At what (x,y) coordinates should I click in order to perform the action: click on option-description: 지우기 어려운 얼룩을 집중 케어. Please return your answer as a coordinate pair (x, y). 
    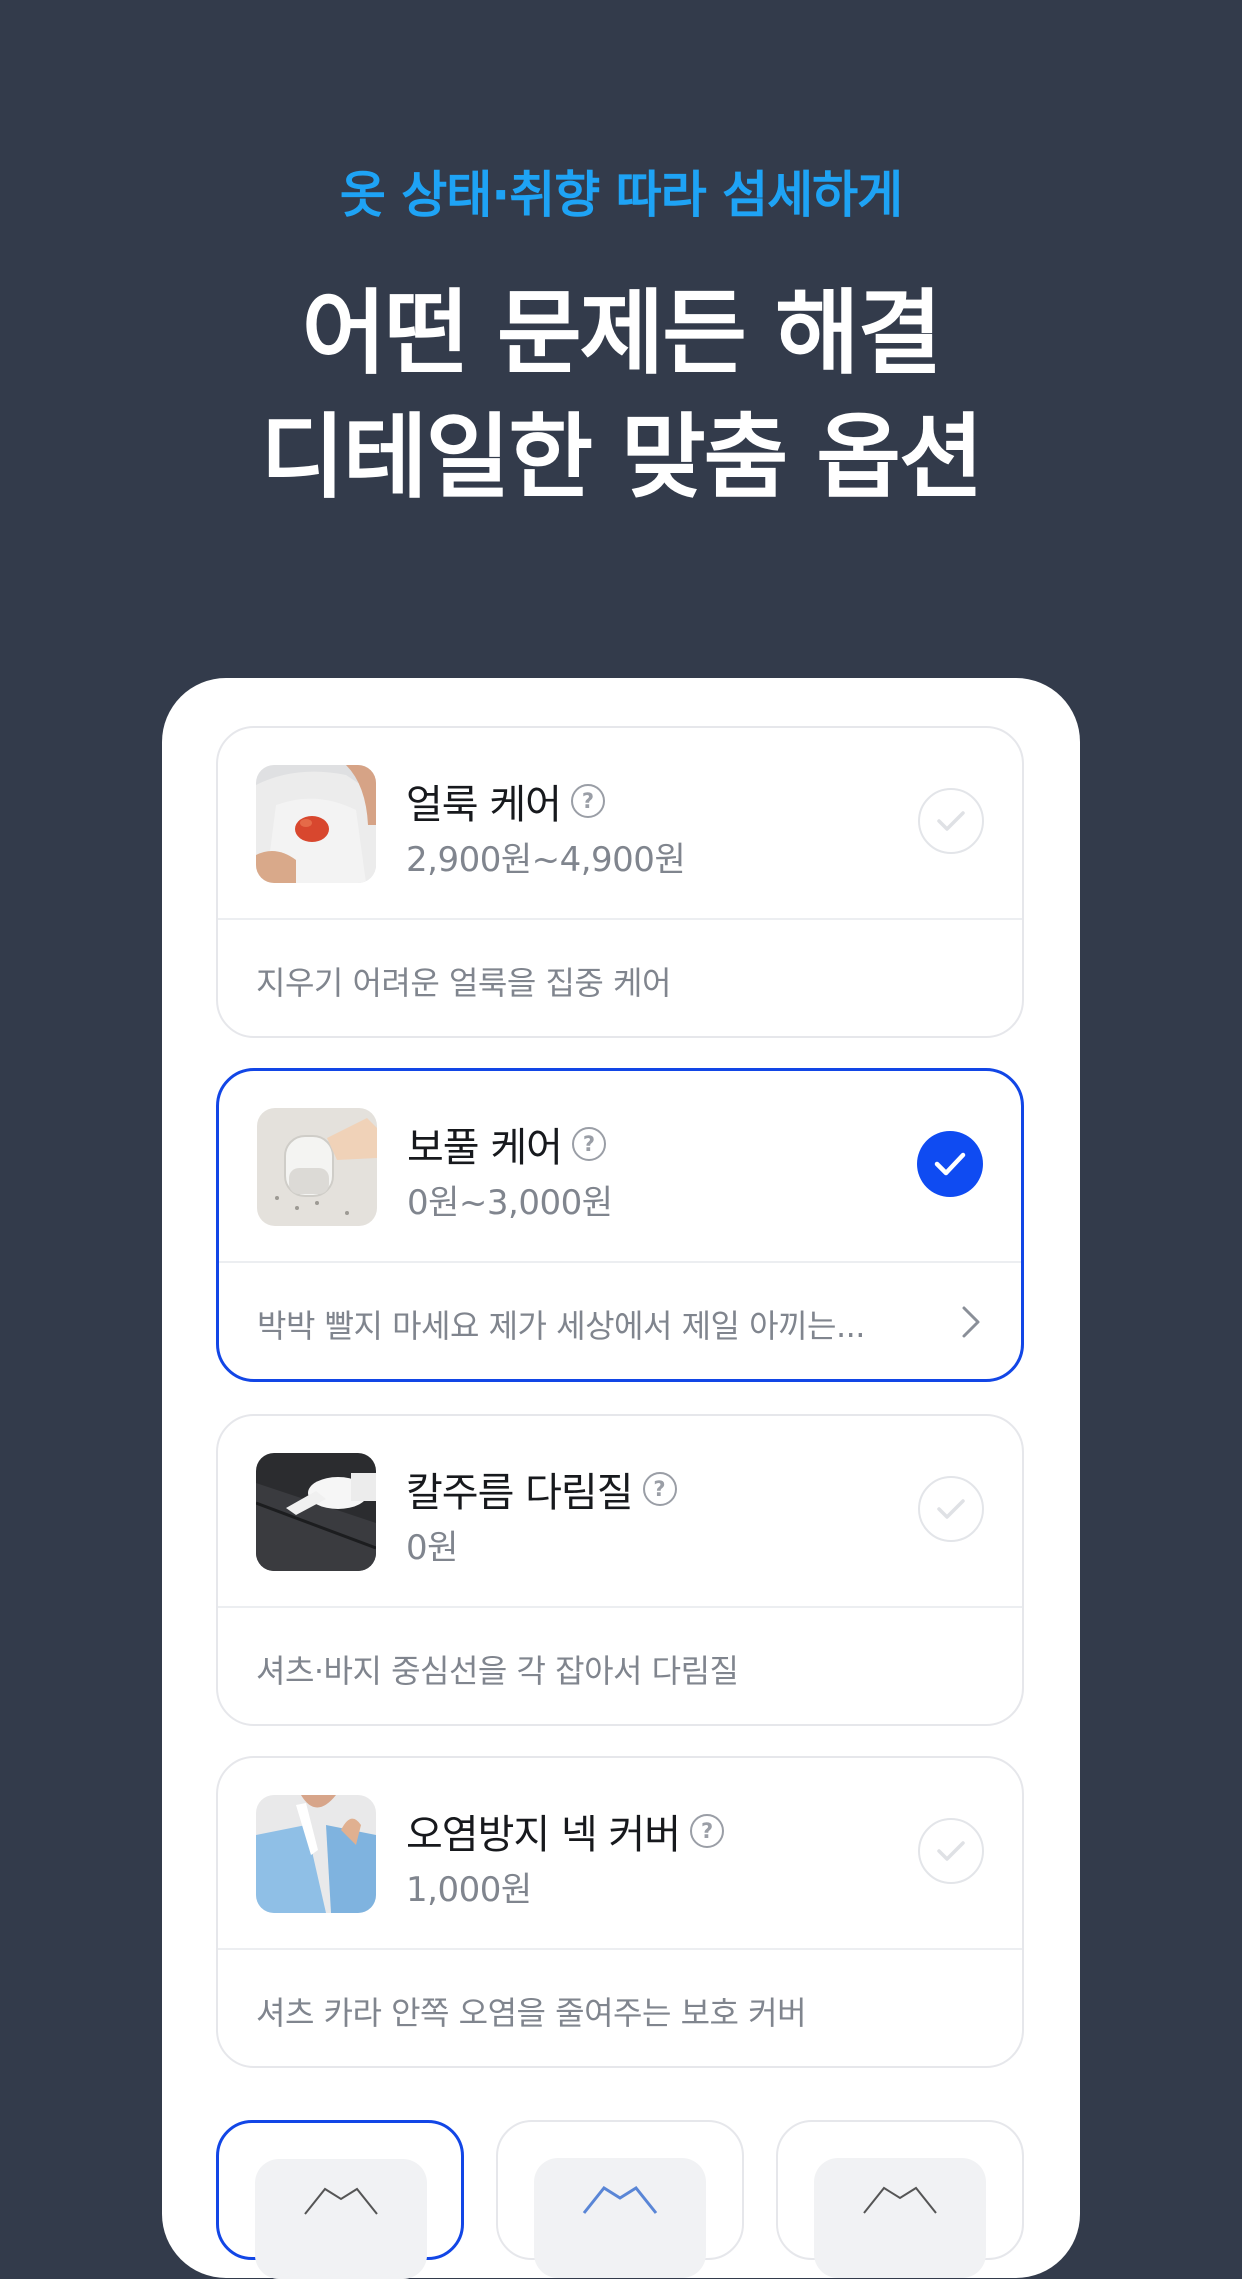
    Looking at the image, I should click on (463, 983).